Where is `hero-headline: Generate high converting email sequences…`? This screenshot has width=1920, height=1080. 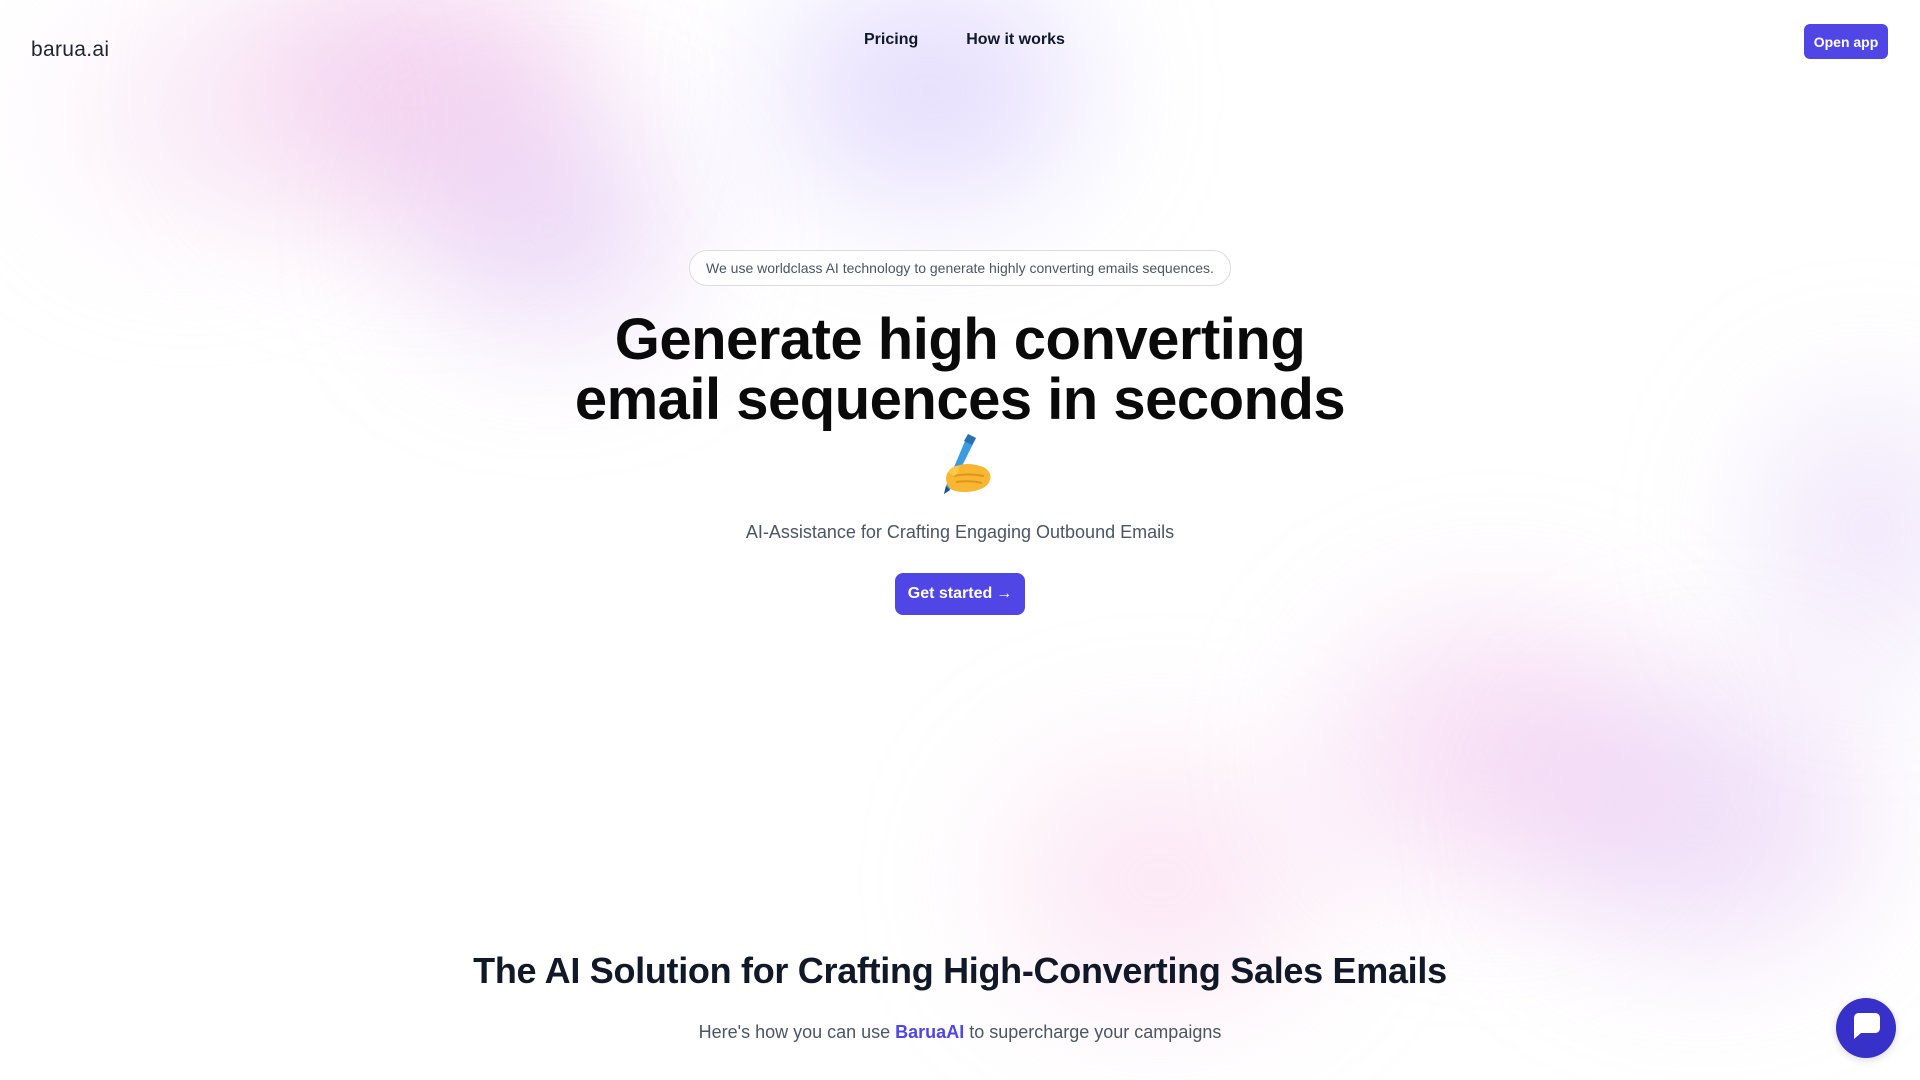 hero-headline: Generate high converting email sequences… is located at coordinates (960, 403).